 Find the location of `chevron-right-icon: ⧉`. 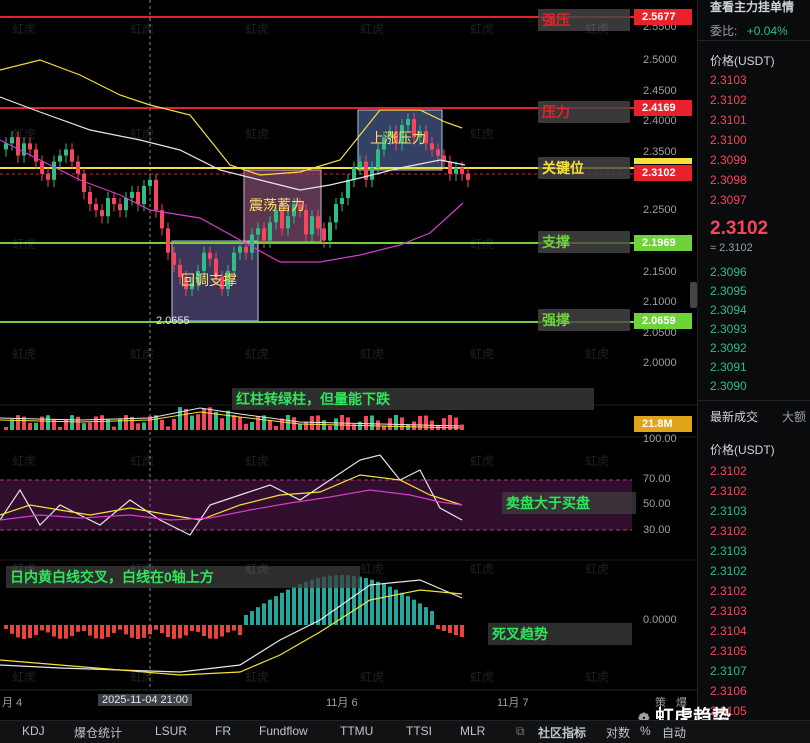

chevron-right-icon: ⧉ is located at coordinates (520, 731).